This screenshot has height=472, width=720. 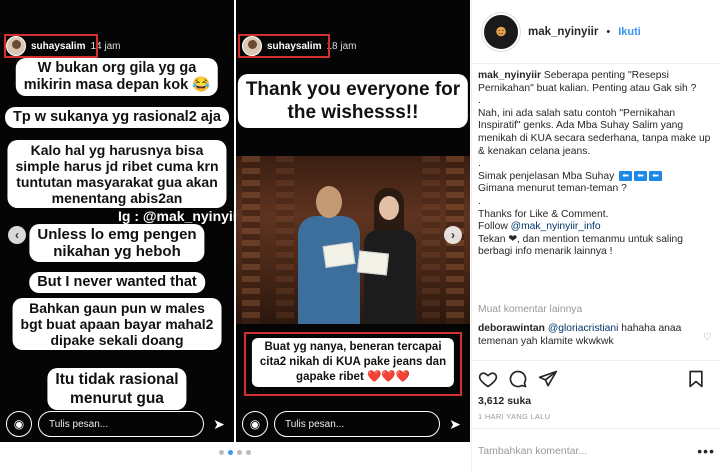 What do you see at coordinates (556, 226) in the screenshot?
I see `mention-link: @mak_nyinyiir_info` at bounding box center [556, 226].